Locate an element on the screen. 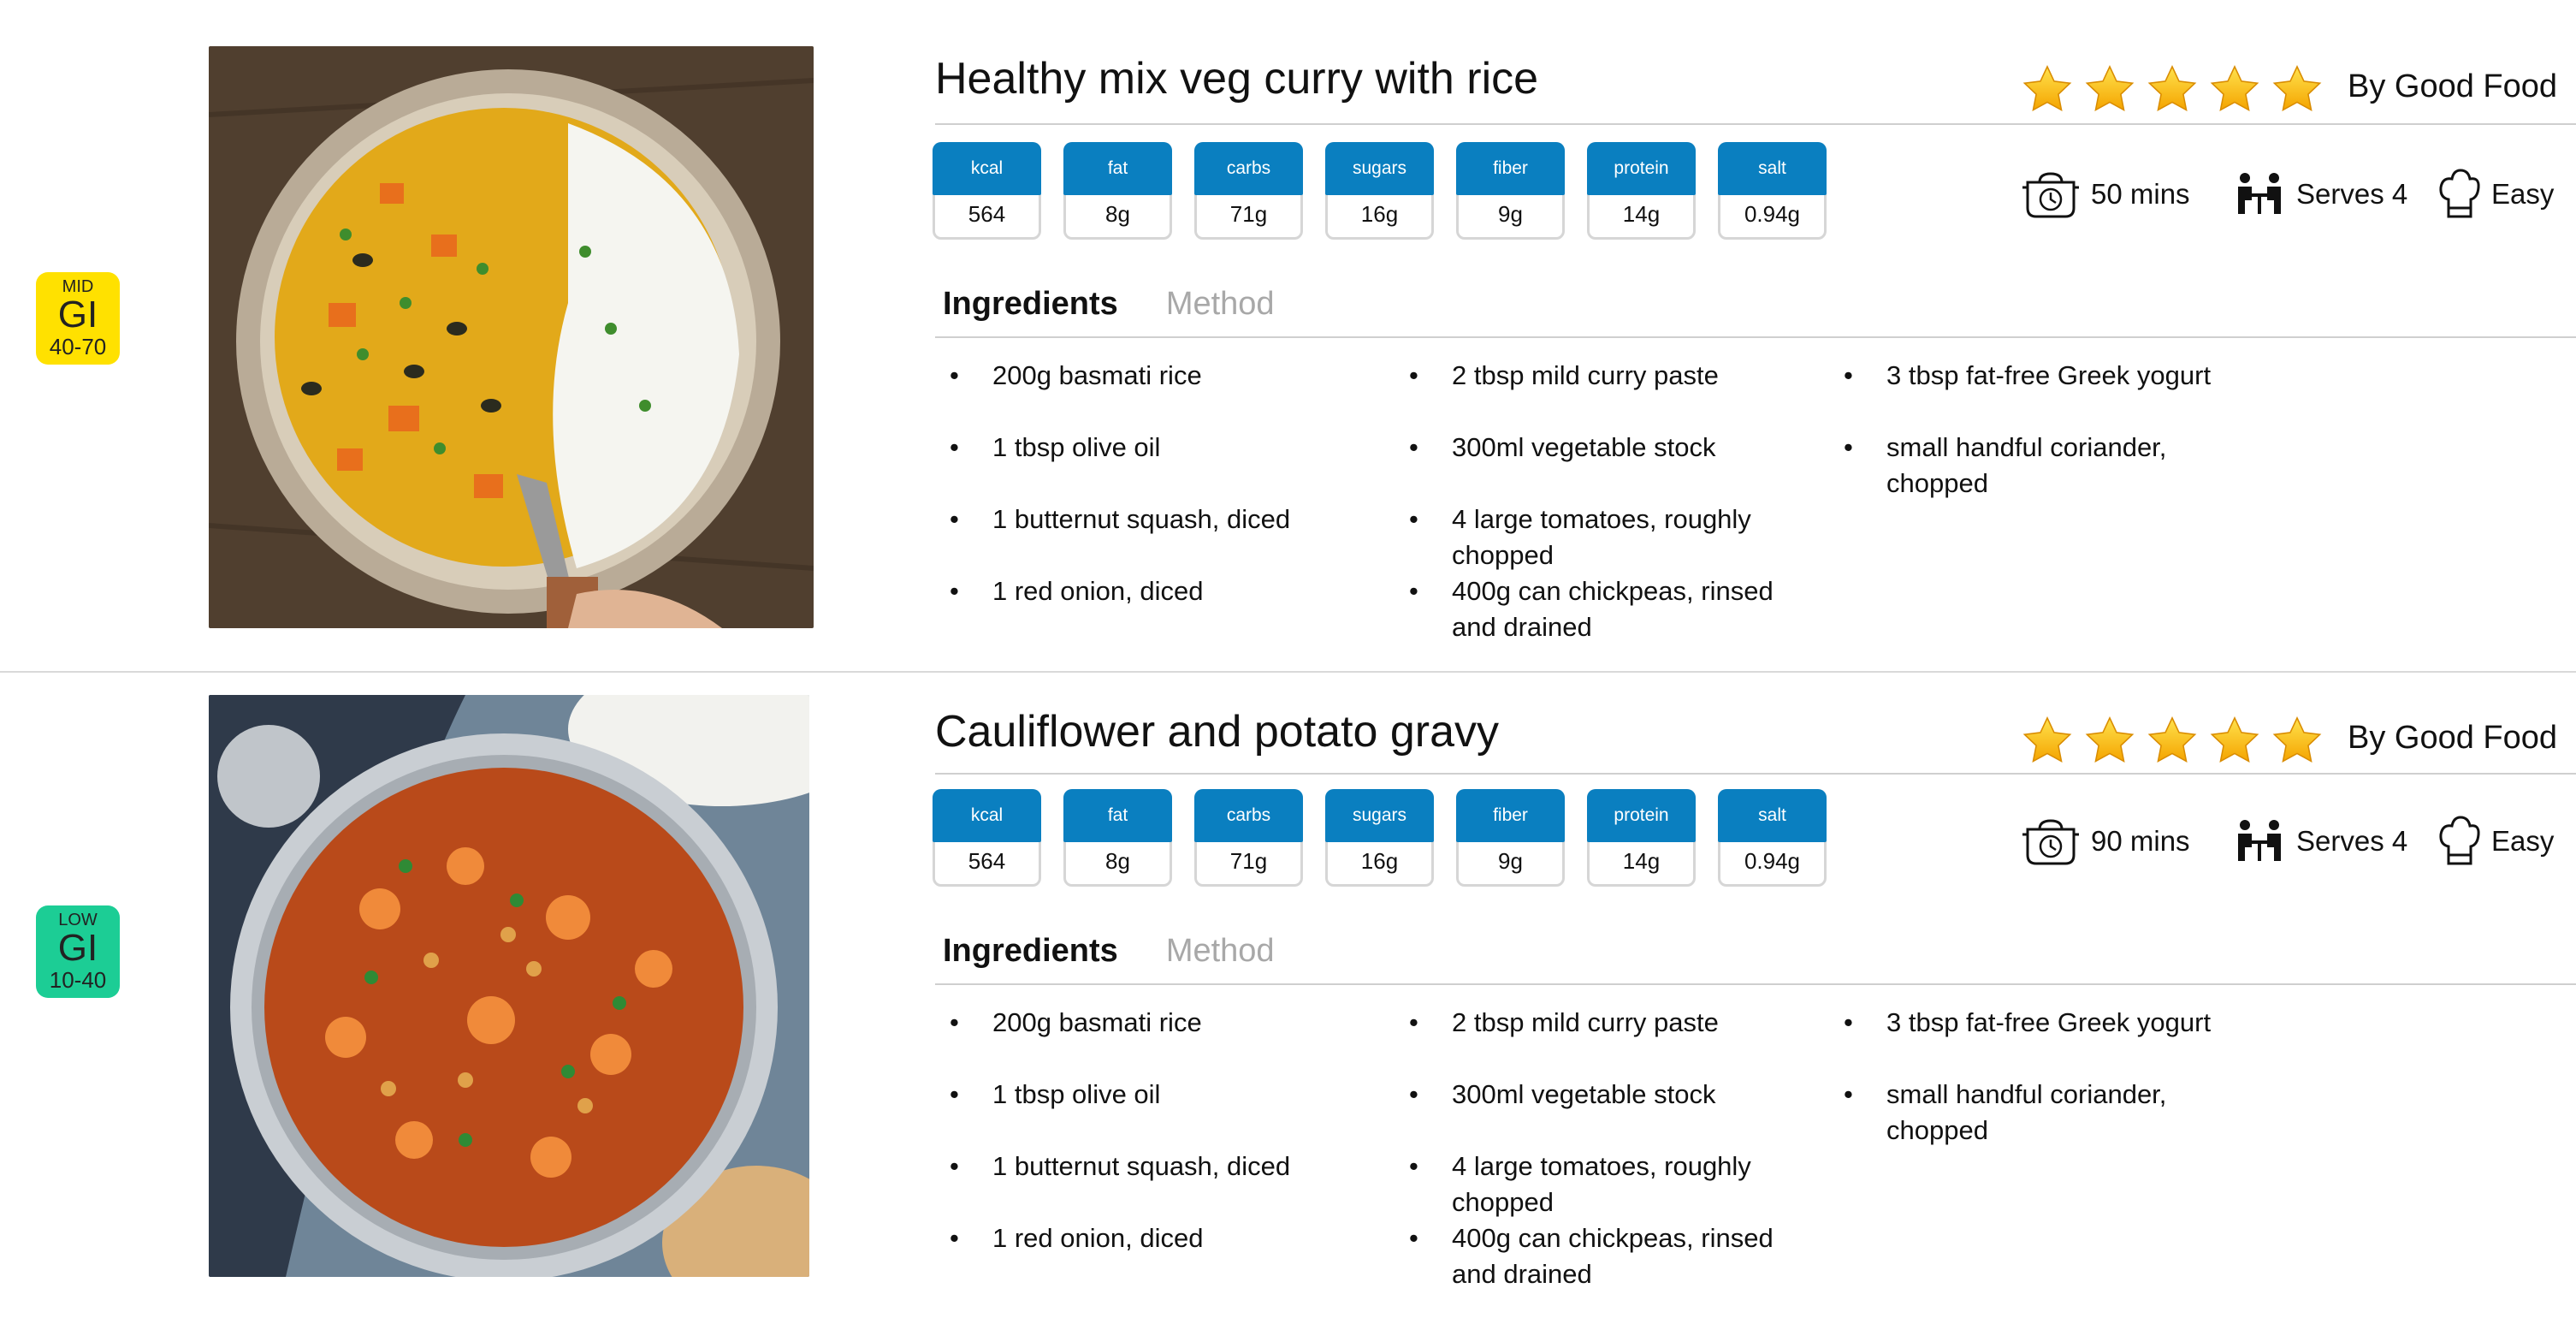 This screenshot has height=1318, width=2576. ingredient-item: 1 red onion, diced is located at coordinates (1146, 591).